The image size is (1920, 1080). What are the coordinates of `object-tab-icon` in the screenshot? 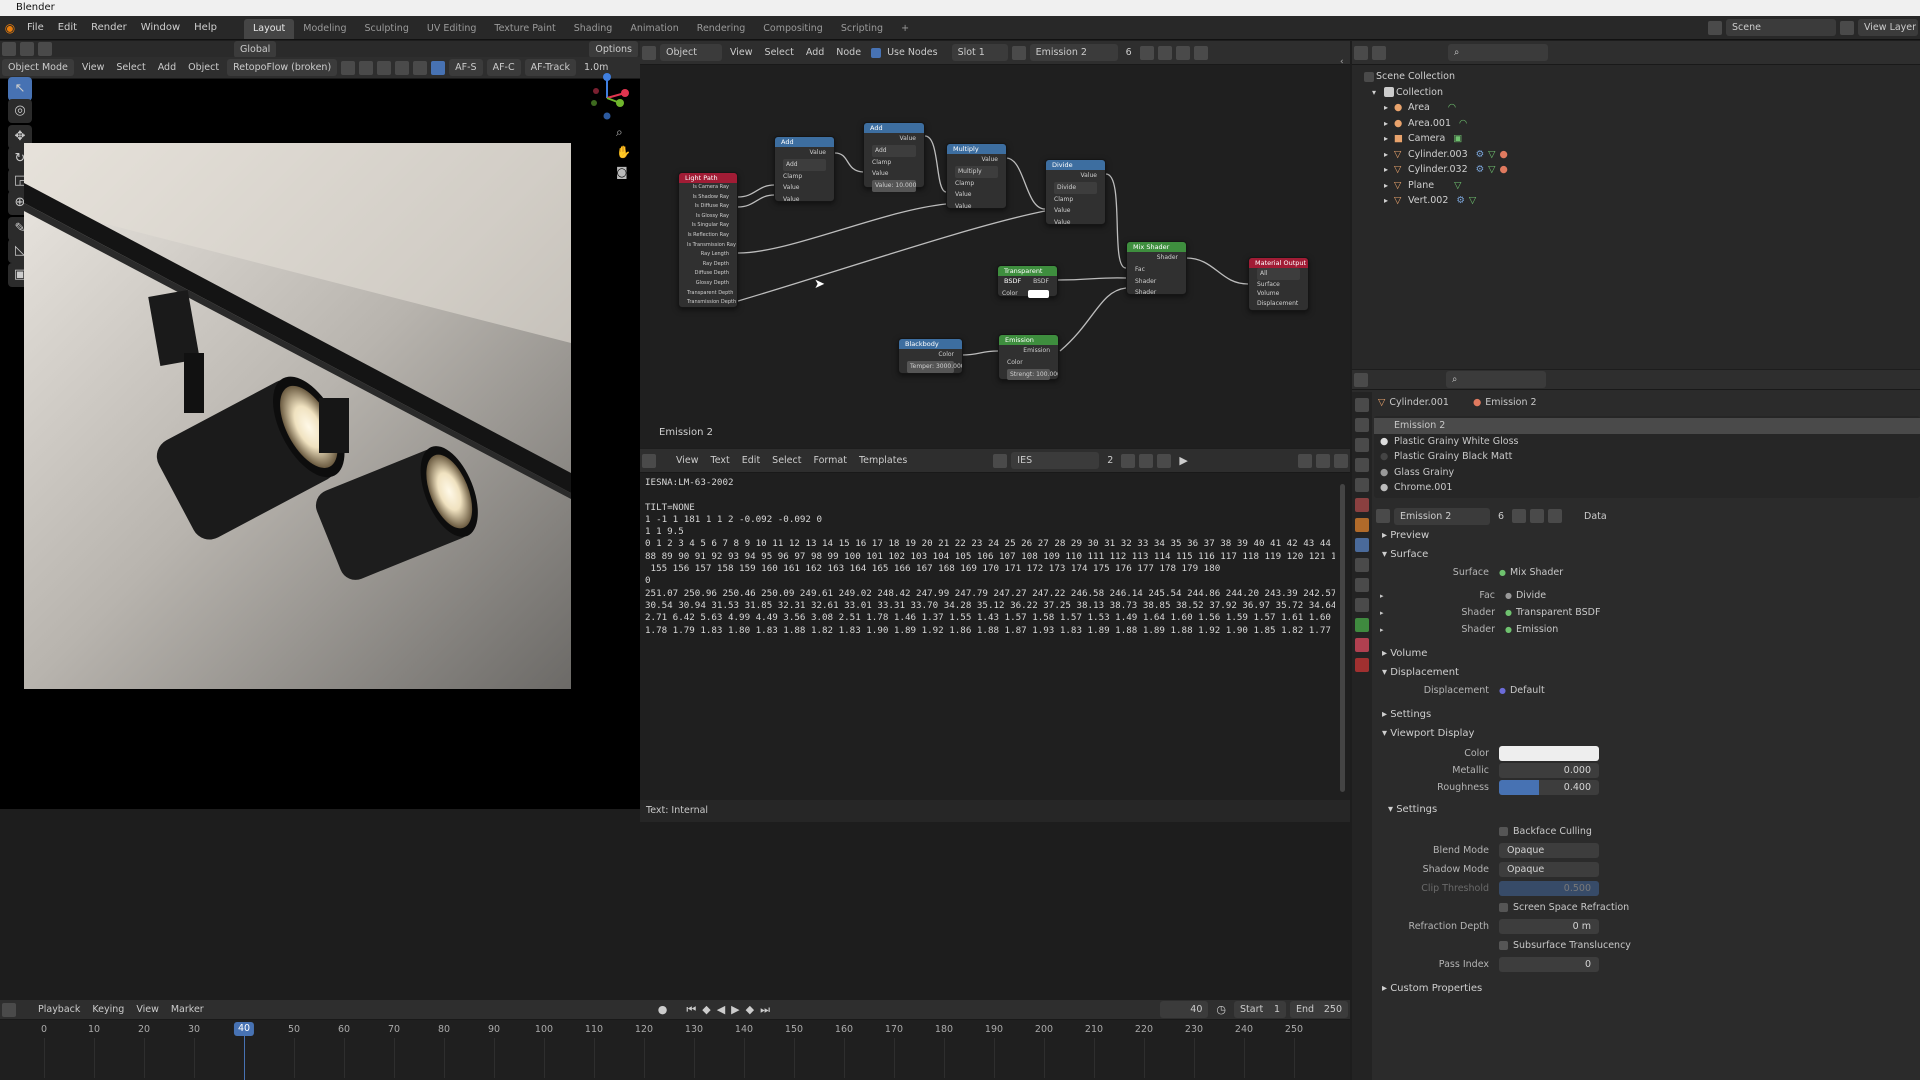 It's located at (1362, 525).